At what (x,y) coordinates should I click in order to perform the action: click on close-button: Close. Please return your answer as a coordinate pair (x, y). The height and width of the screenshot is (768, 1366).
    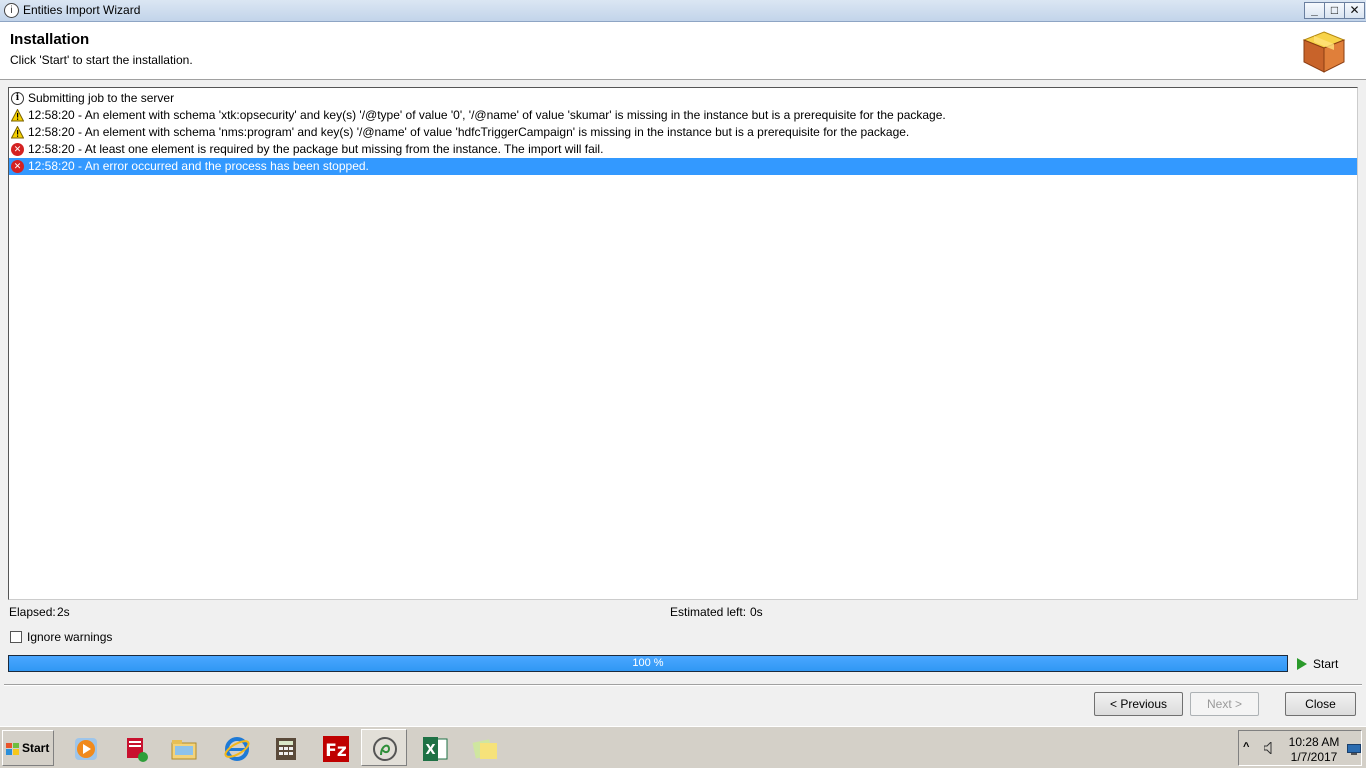
    Looking at the image, I should click on (1320, 704).